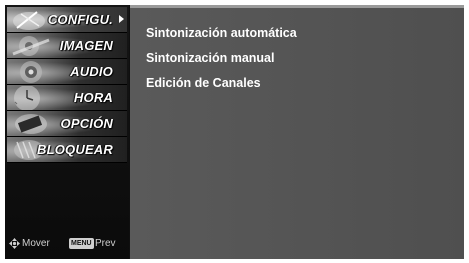  Describe the element at coordinates (81, 243) in the screenshot. I see `menu-key-badge: MENU` at that location.